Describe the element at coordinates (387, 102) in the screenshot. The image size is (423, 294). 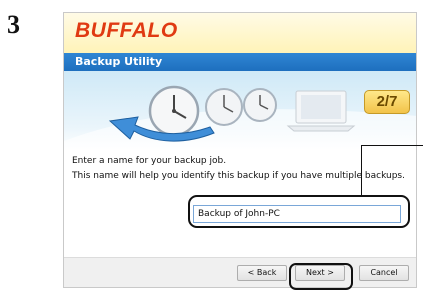
I see `step-progress-badge: 2/7` at that location.